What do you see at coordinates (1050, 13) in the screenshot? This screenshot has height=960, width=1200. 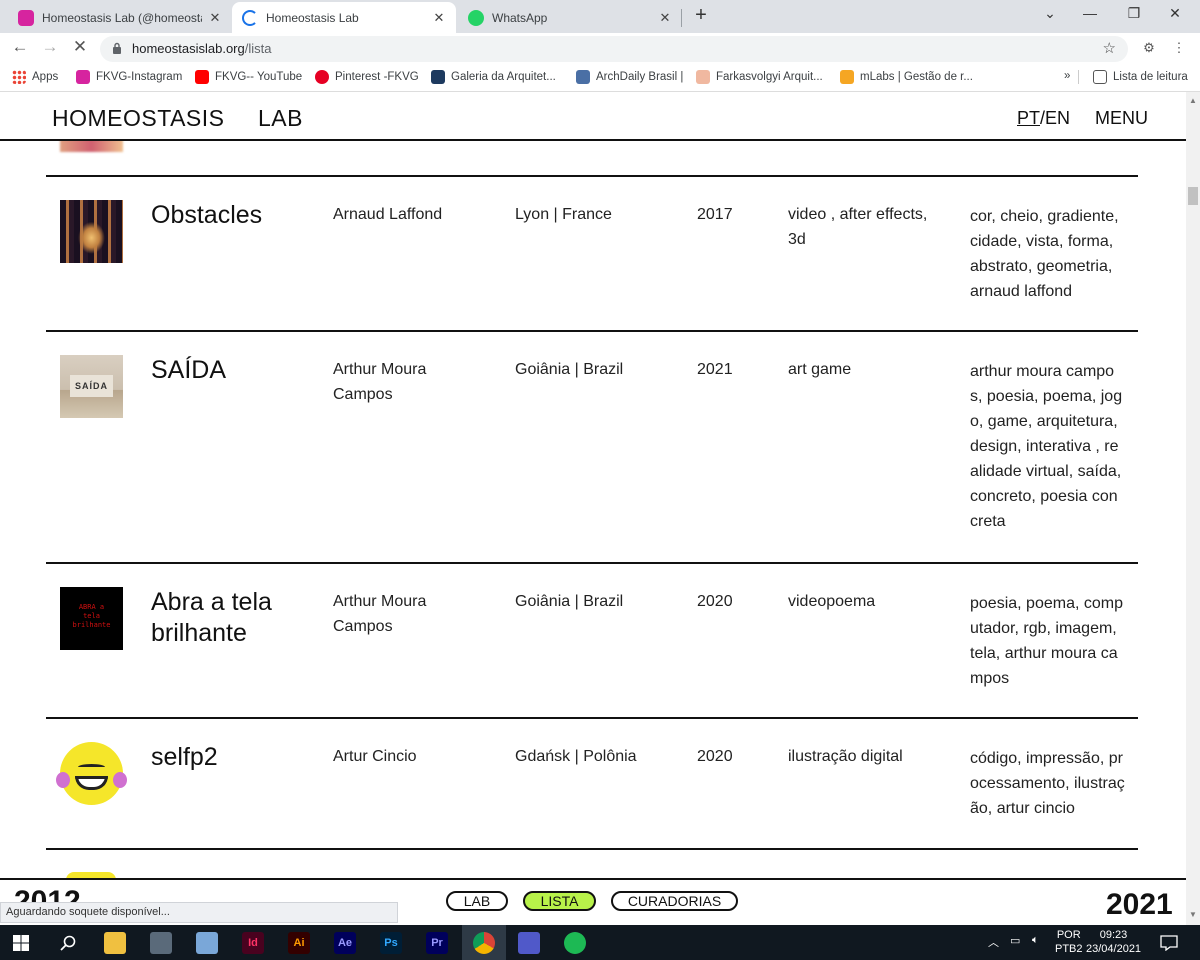 I see `tab-search-icon: ⌄` at bounding box center [1050, 13].